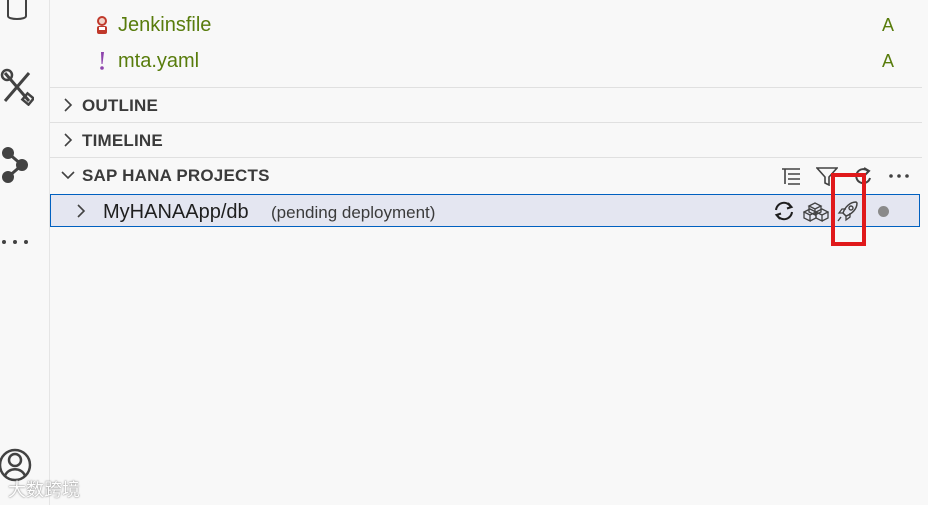 The height and width of the screenshot is (505, 928). What do you see at coordinates (17, 165) in the screenshot?
I see `graph-nodes-icon` at bounding box center [17, 165].